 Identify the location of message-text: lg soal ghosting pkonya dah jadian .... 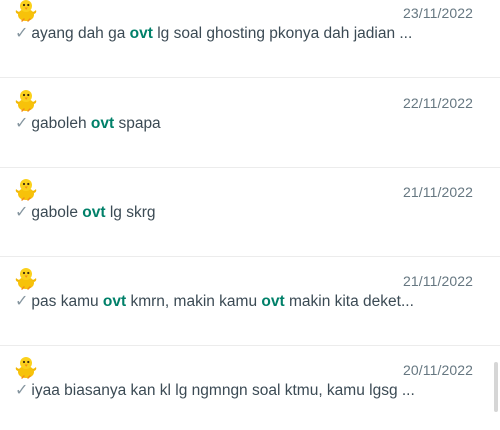
(282, 33).